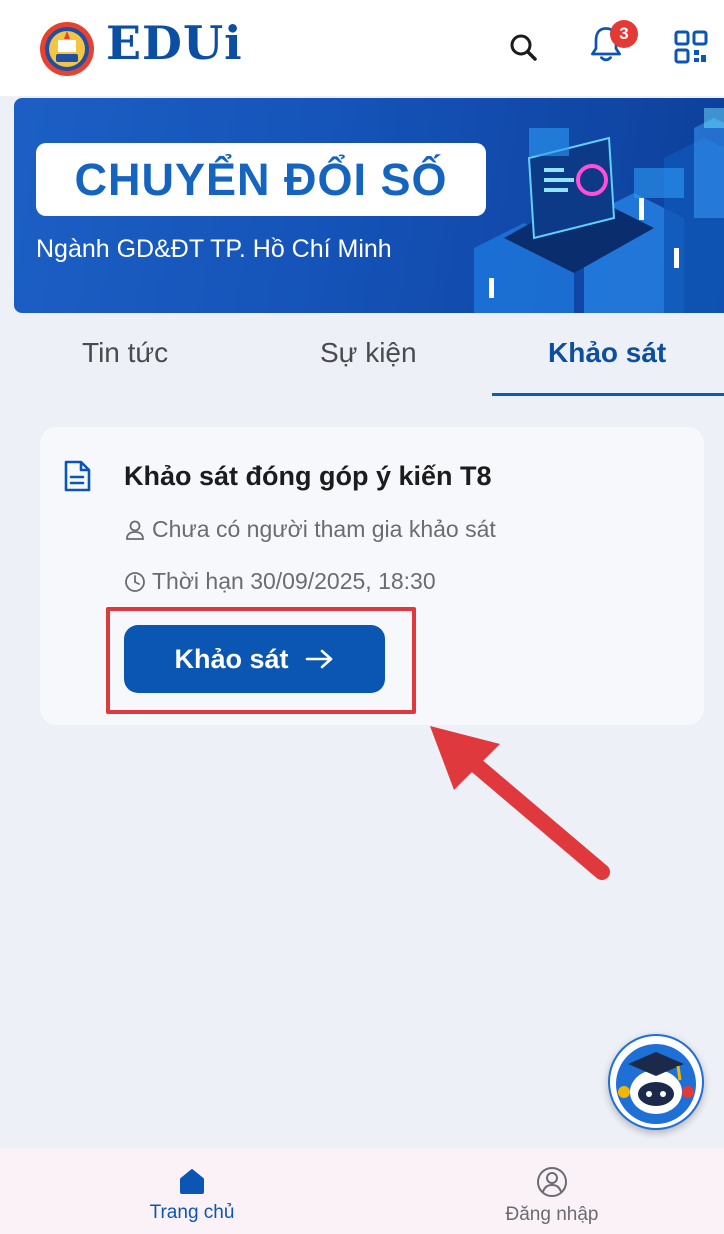  Describe the element at coordinates (324, 529) in the screenshot. I see `survey-participants-text: Chưa có người tham gia khảo sát` at that location.